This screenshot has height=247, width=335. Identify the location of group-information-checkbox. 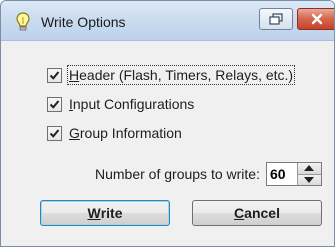
(54, 133).